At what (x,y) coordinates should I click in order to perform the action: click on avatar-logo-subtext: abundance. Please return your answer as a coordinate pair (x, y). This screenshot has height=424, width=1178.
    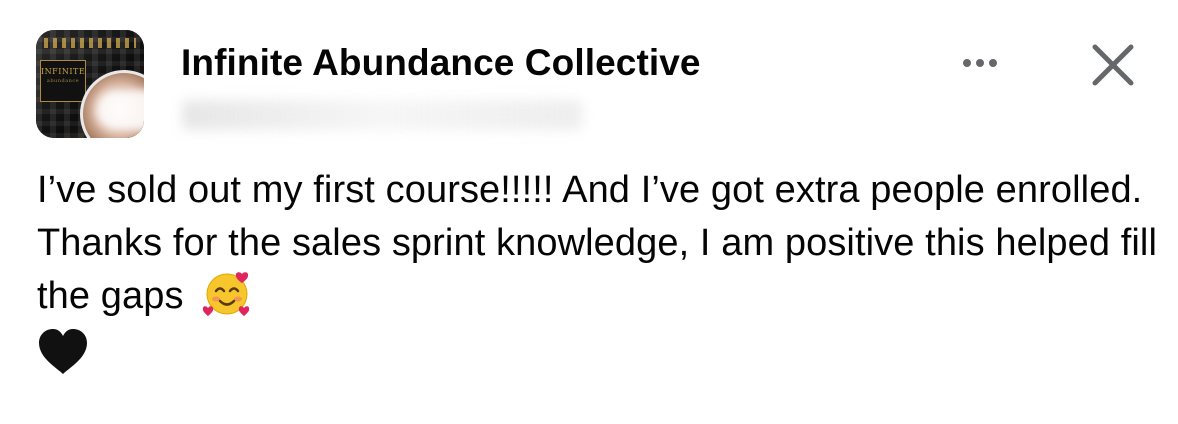
    Looking at the image, I should click on (63, 81).